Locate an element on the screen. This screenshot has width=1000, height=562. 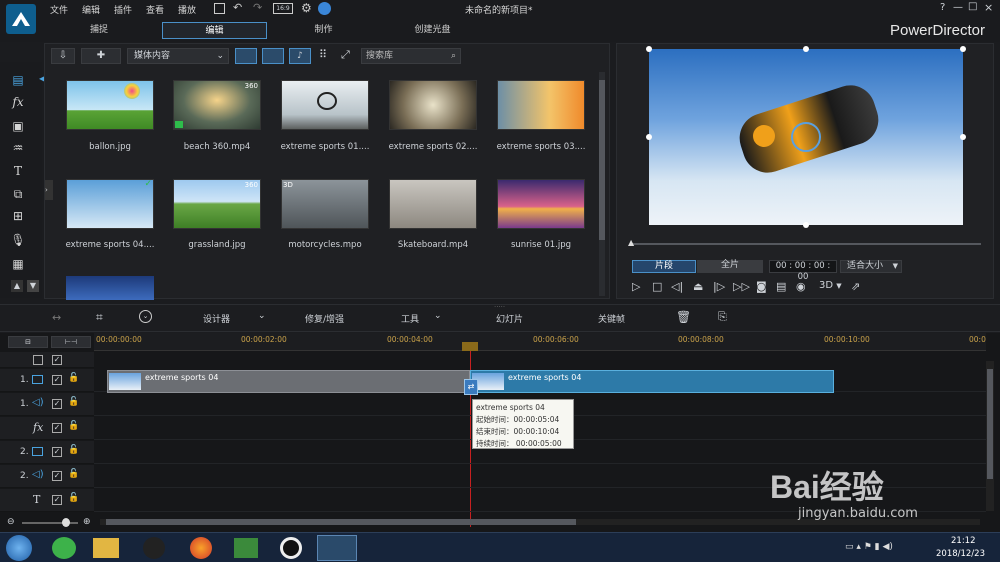
maximize-button: □ is located at coordinates (972, 6).